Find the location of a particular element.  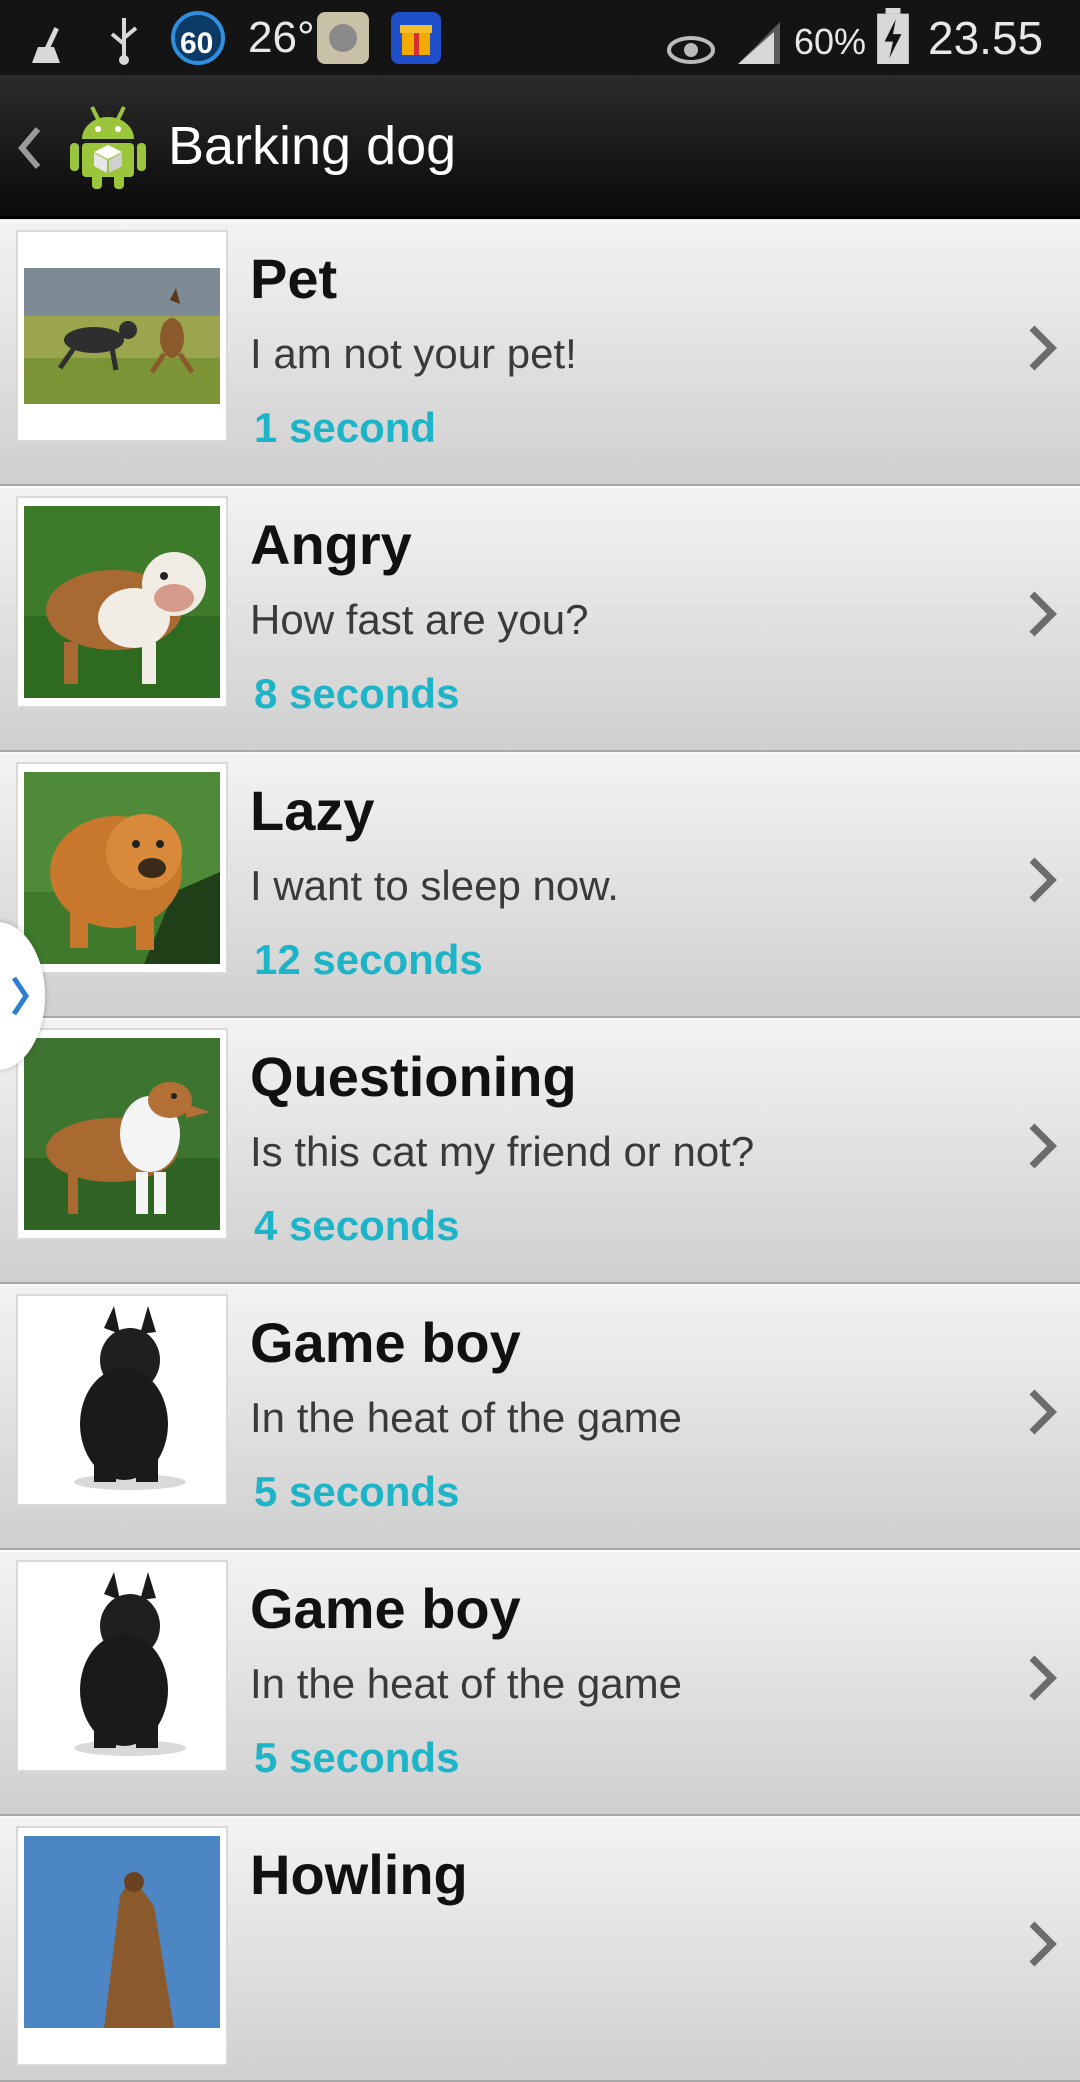

broom-icon is located at coordinates (46, 45).